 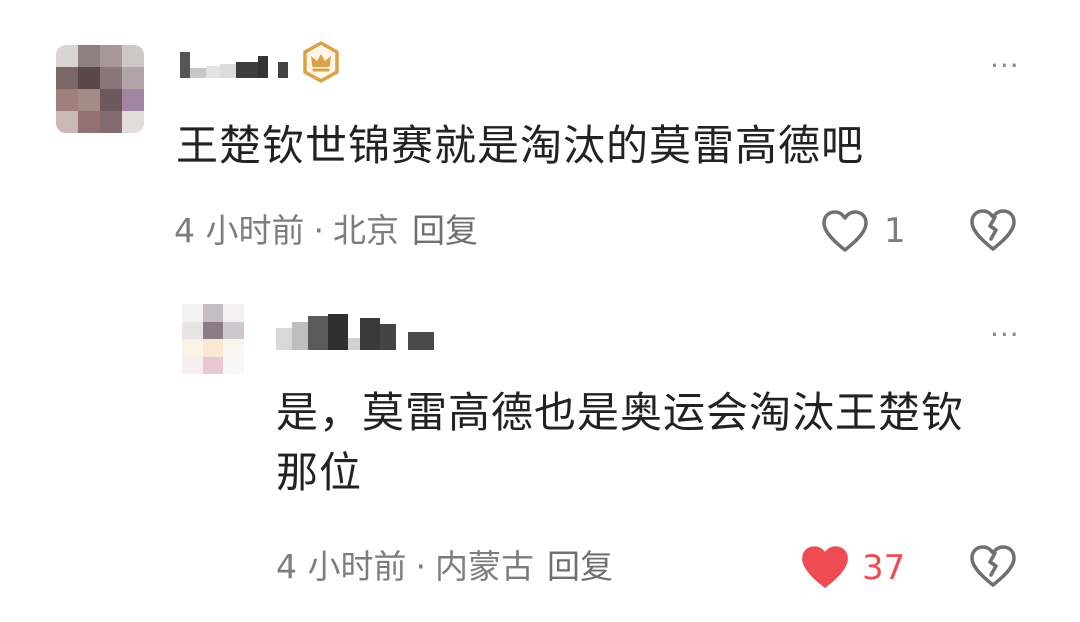 I want to click on like-count: 1, so click(x=895, y=231).